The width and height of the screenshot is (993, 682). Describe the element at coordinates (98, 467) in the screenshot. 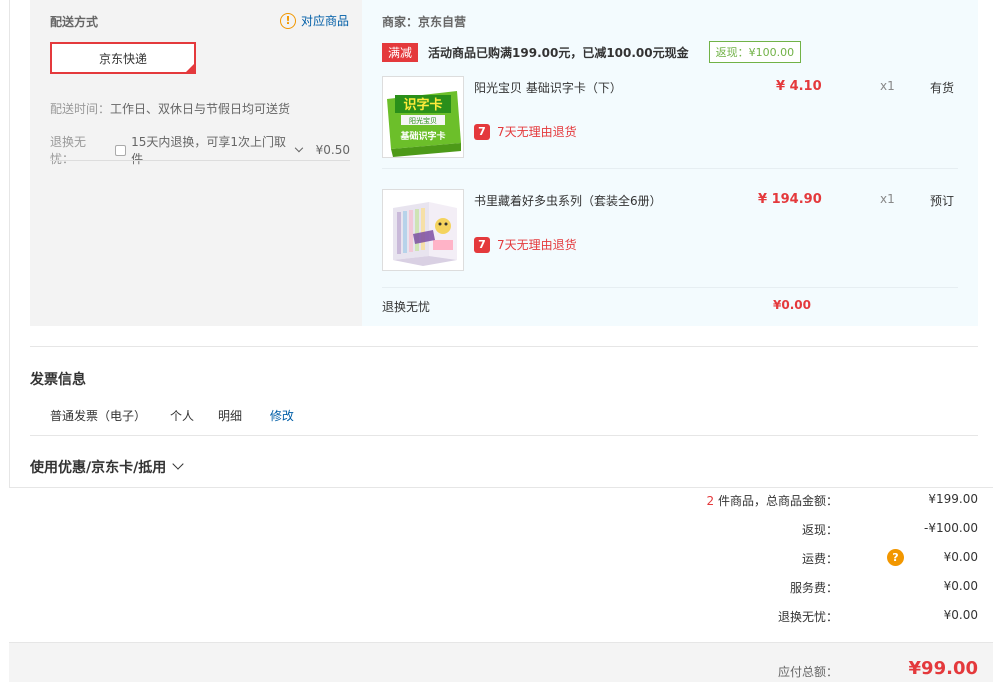

I see `coupon-title: 使用优惠/京东卡/抵用` at that location.